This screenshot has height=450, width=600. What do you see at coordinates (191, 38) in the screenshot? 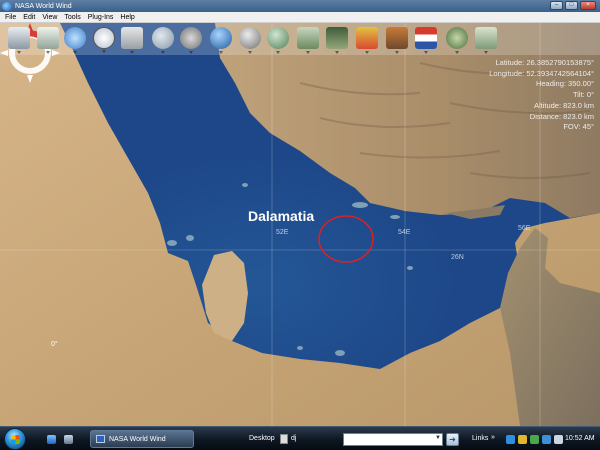
I see `satellite-icon` at bounding box center [191, 38].